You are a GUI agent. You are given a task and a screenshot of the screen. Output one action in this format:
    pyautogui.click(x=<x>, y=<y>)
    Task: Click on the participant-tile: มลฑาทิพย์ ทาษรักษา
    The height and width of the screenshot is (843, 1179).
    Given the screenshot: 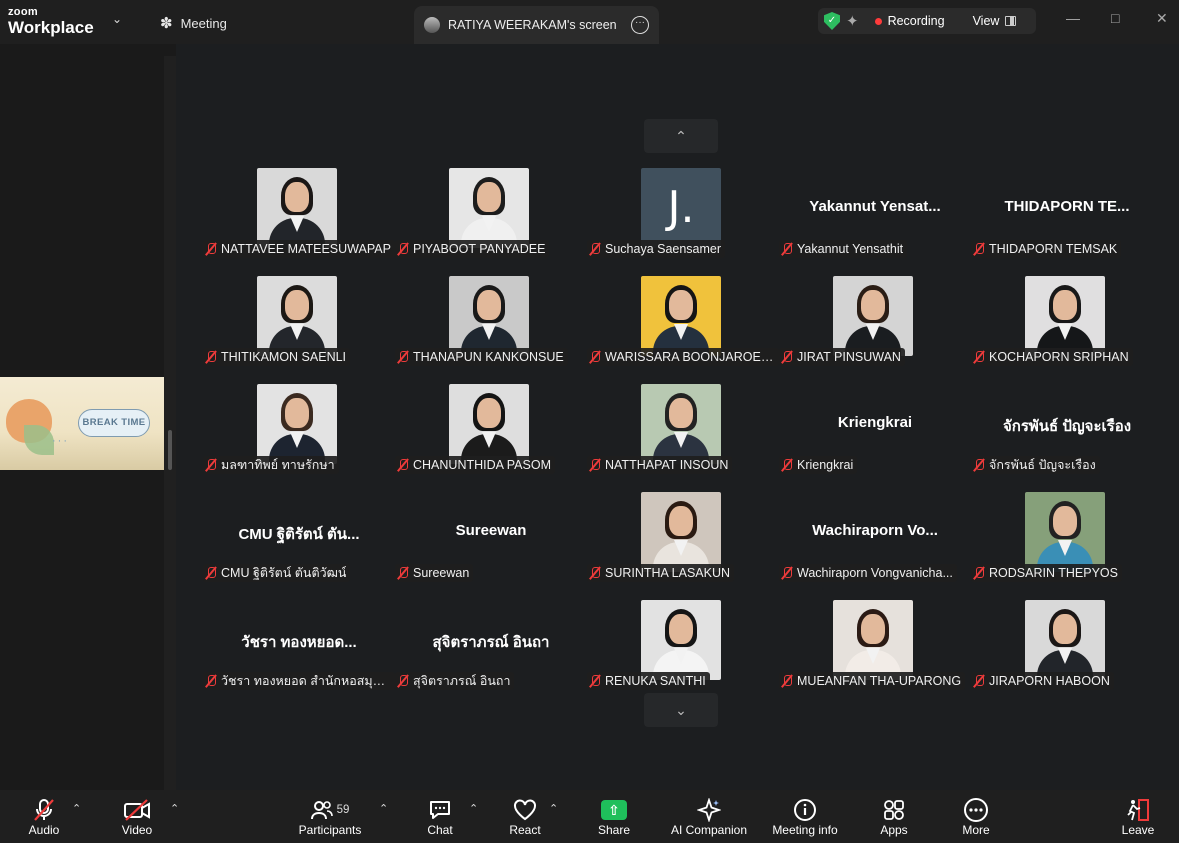 What is the action you would take?
    pyautogui.click(x=299, y=435)
    